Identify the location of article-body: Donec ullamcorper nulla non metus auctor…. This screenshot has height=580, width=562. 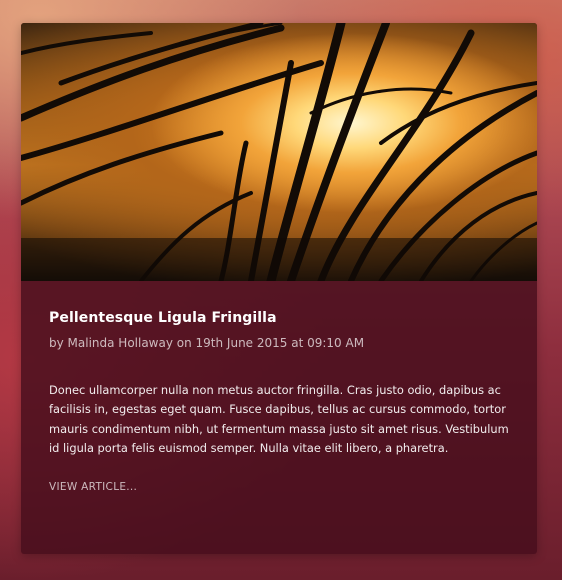
(279, 419).